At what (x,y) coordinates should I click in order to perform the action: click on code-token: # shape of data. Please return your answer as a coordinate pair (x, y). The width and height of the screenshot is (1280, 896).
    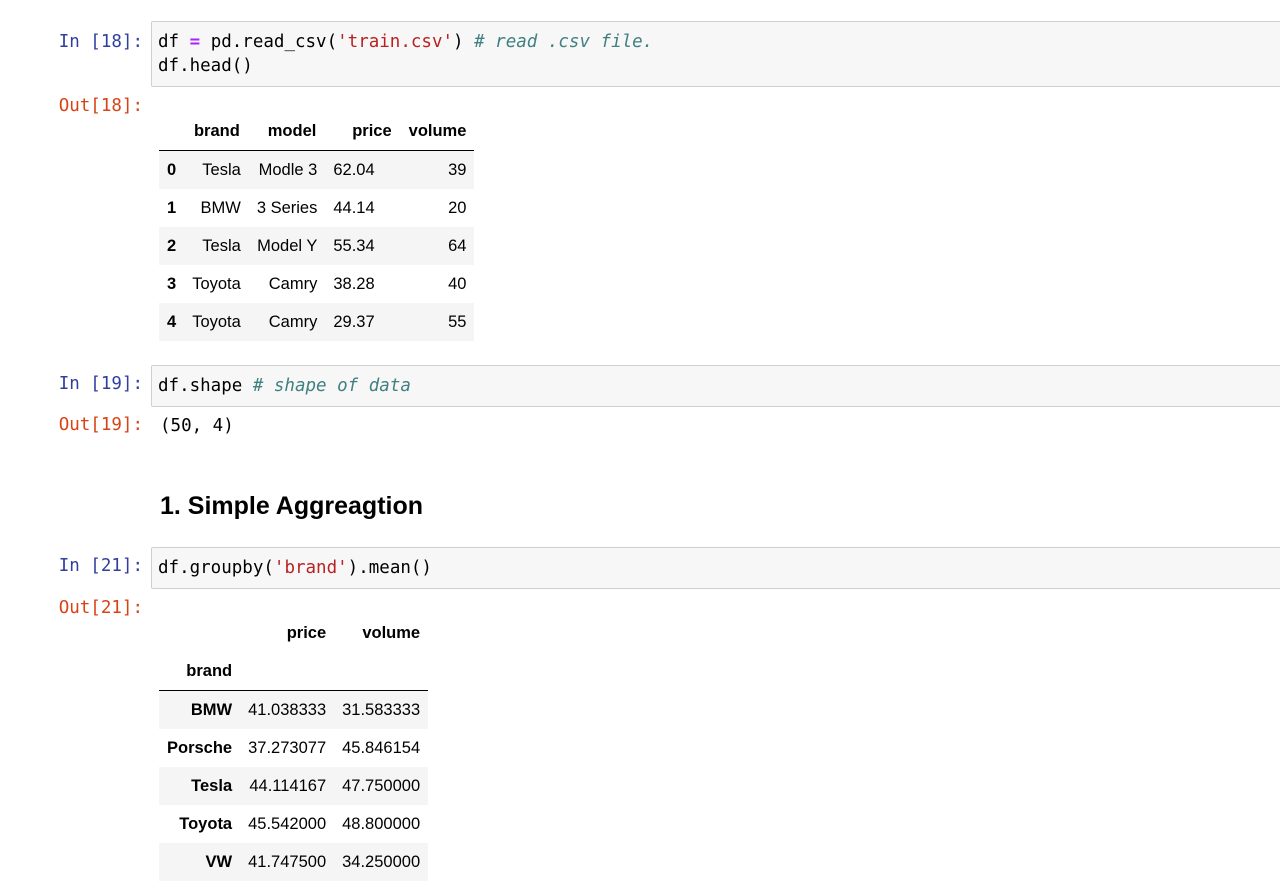
    Looking at the image, I should click on (331, 386).